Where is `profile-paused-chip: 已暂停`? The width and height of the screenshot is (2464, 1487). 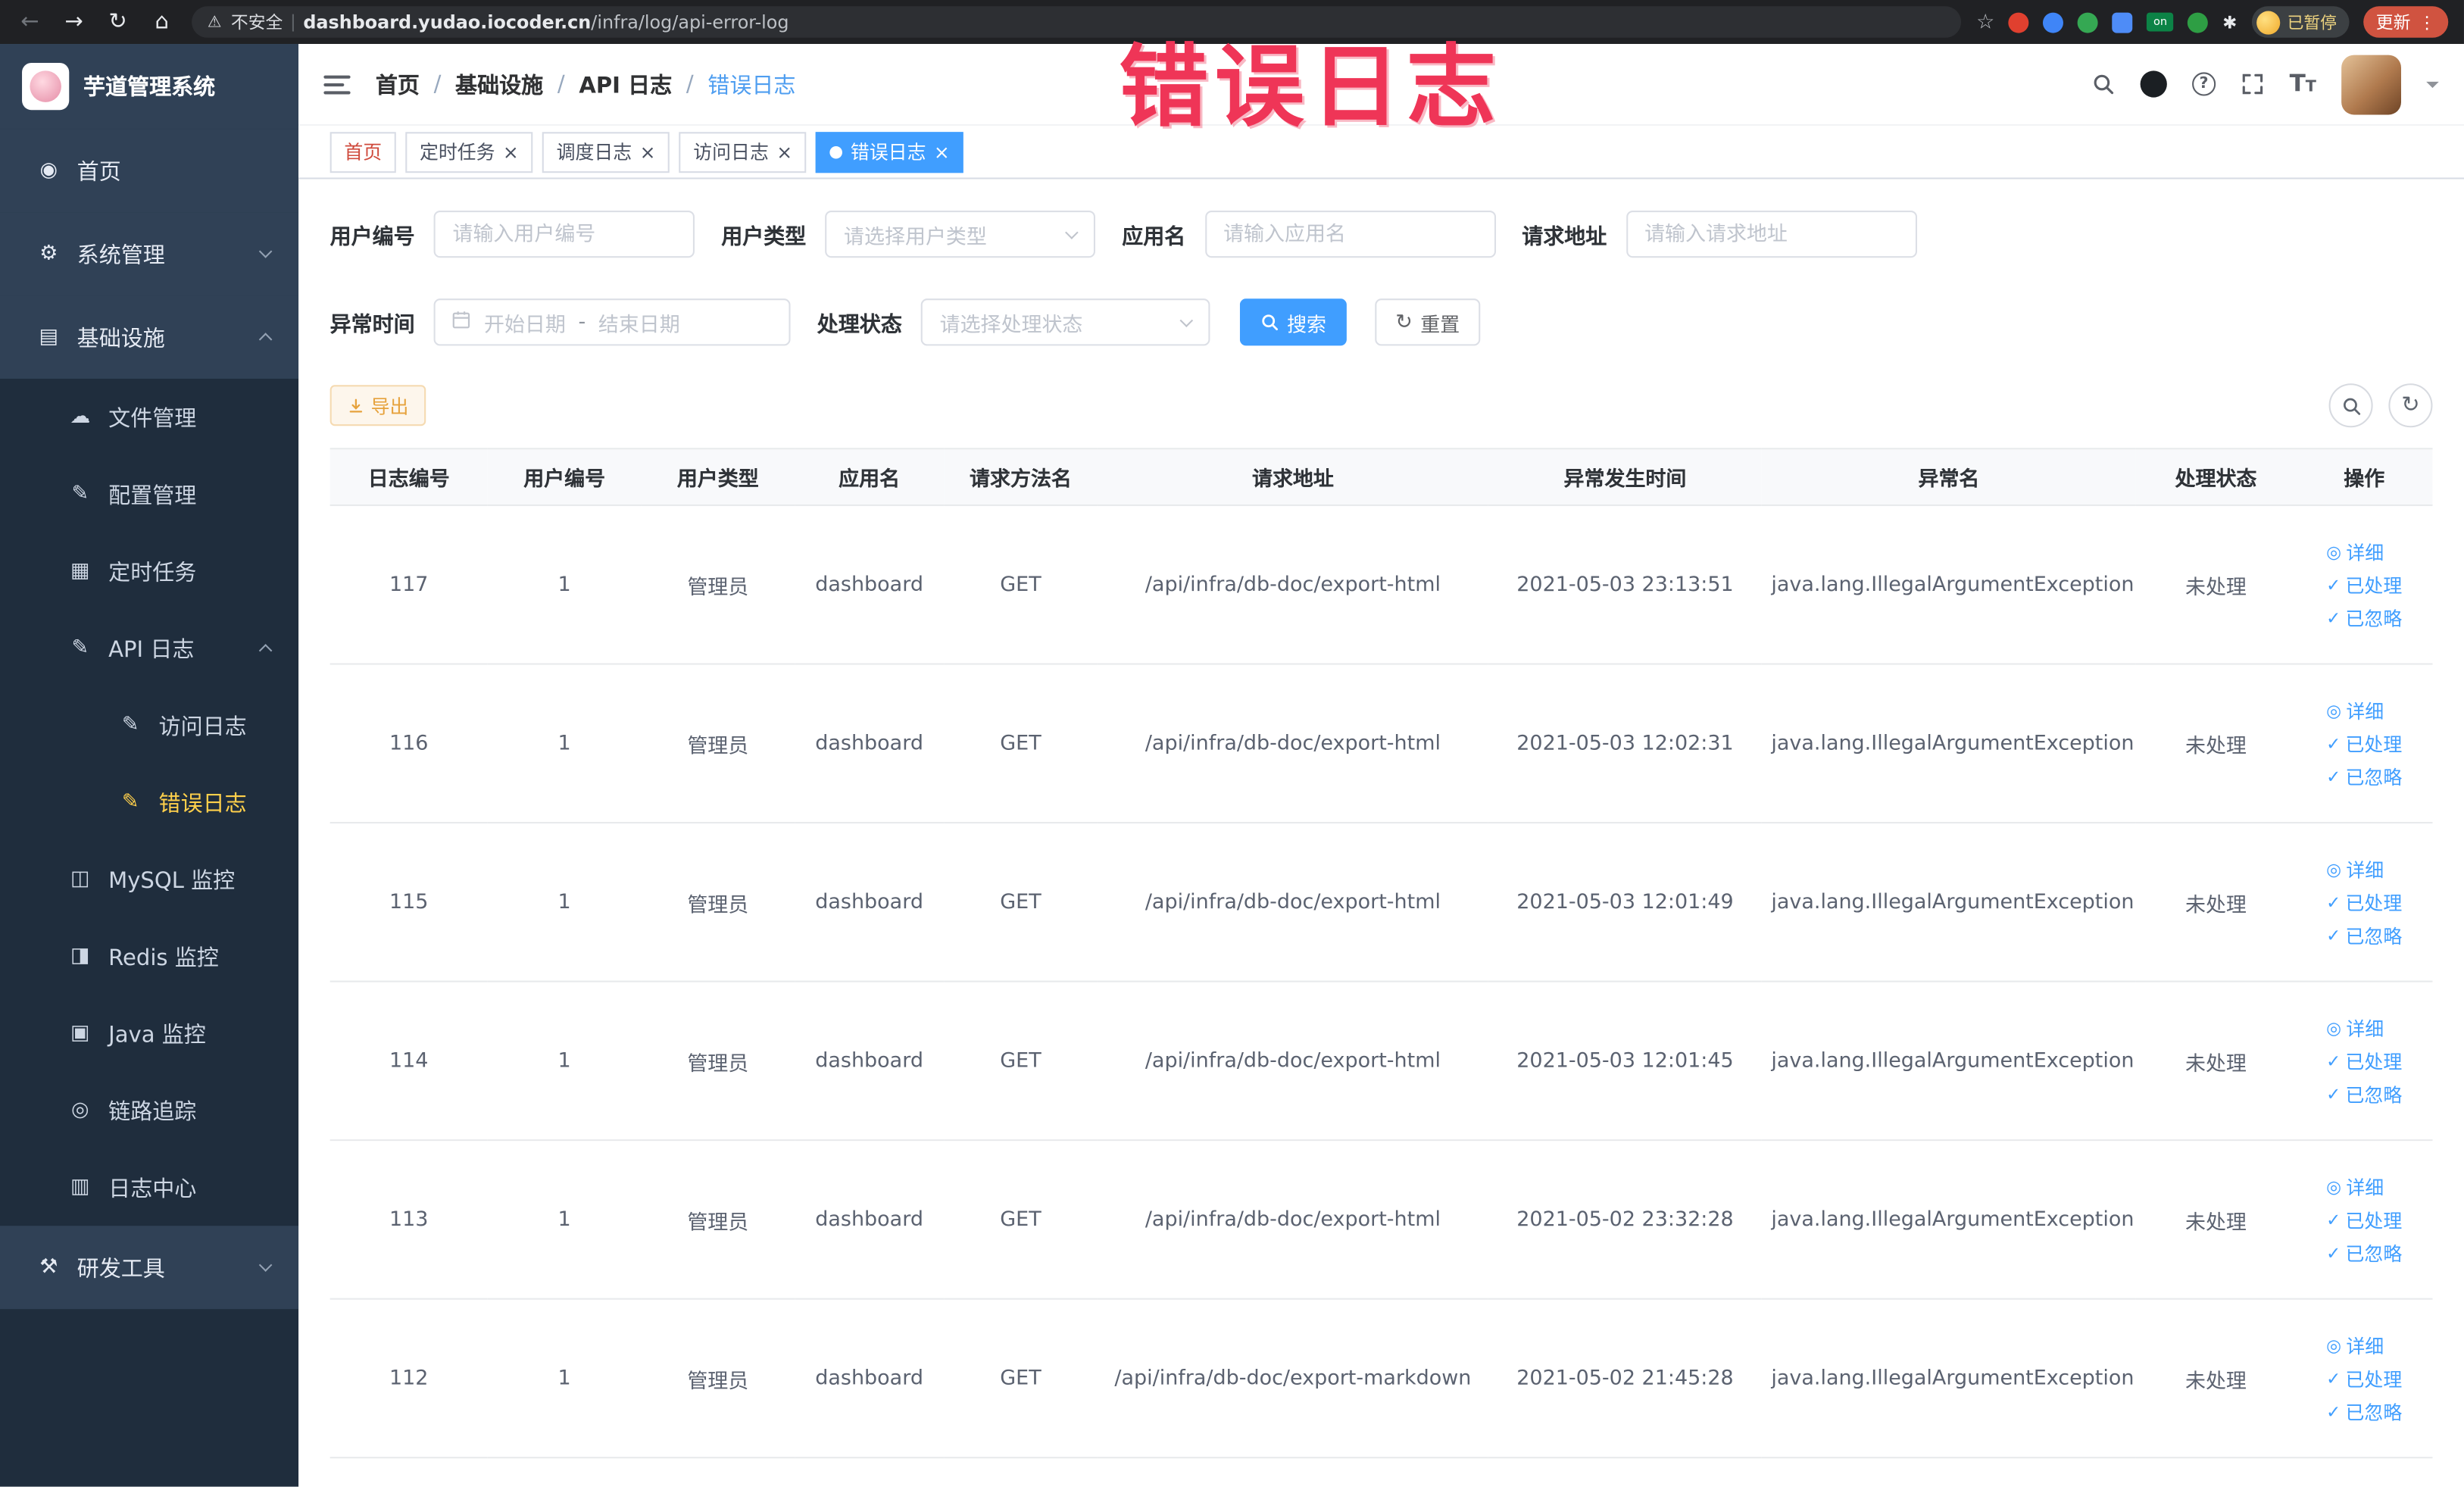 profile-paused-chip: 已暂停 is located at coordinates (2300, 22).